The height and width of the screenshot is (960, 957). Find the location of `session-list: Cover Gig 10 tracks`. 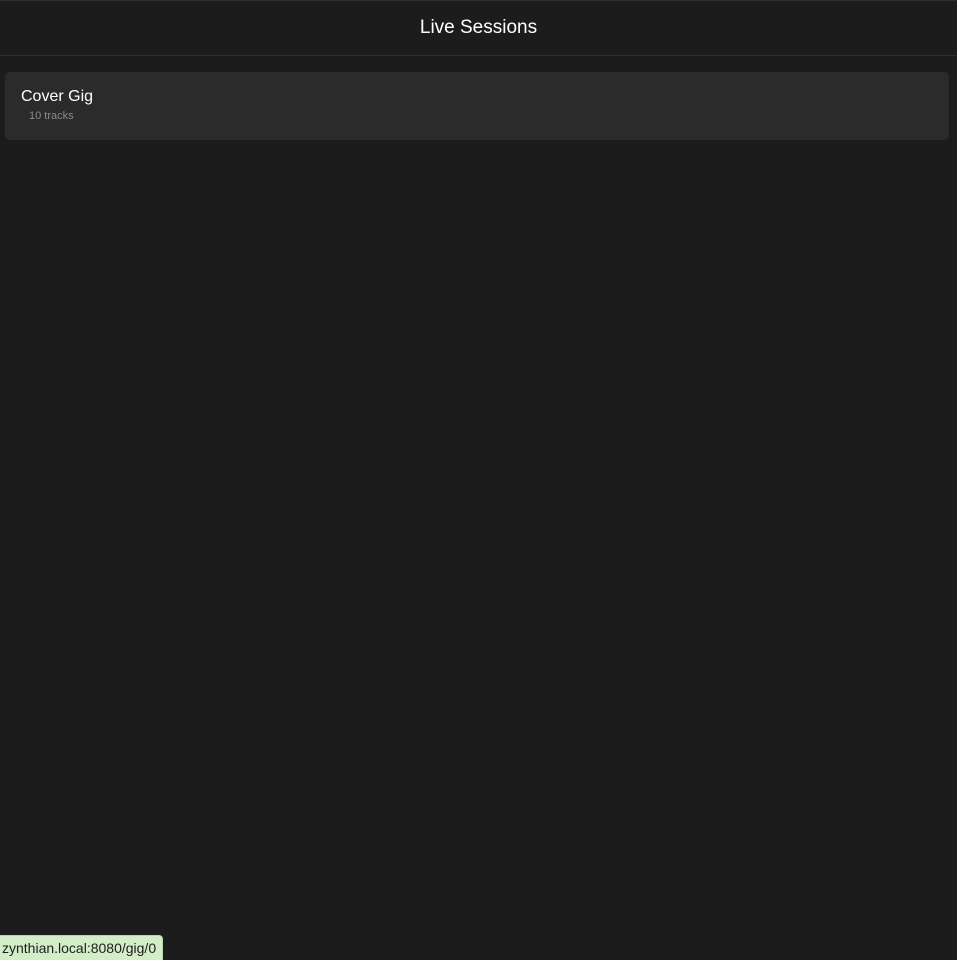

session-list: Cover Gig 10 tracks is located at coordinates (478, 98).